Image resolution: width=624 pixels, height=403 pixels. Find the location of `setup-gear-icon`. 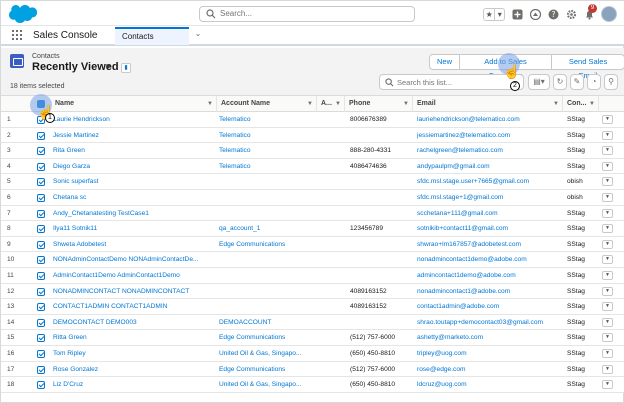

setup-gear-icon is located at coordinates (571, 14).